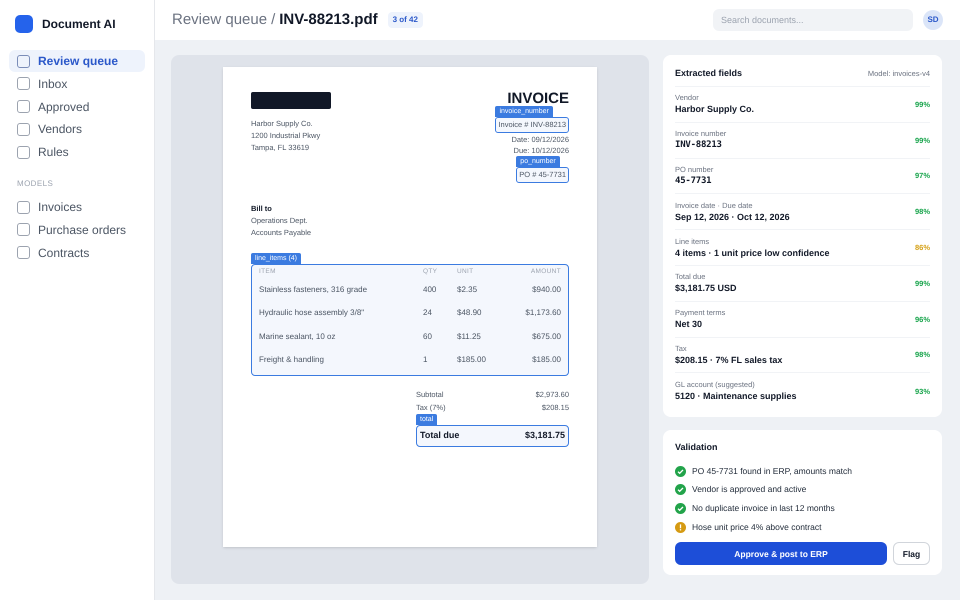  I want to click on field-value: $3,181.75 USD, so click(706, 289).